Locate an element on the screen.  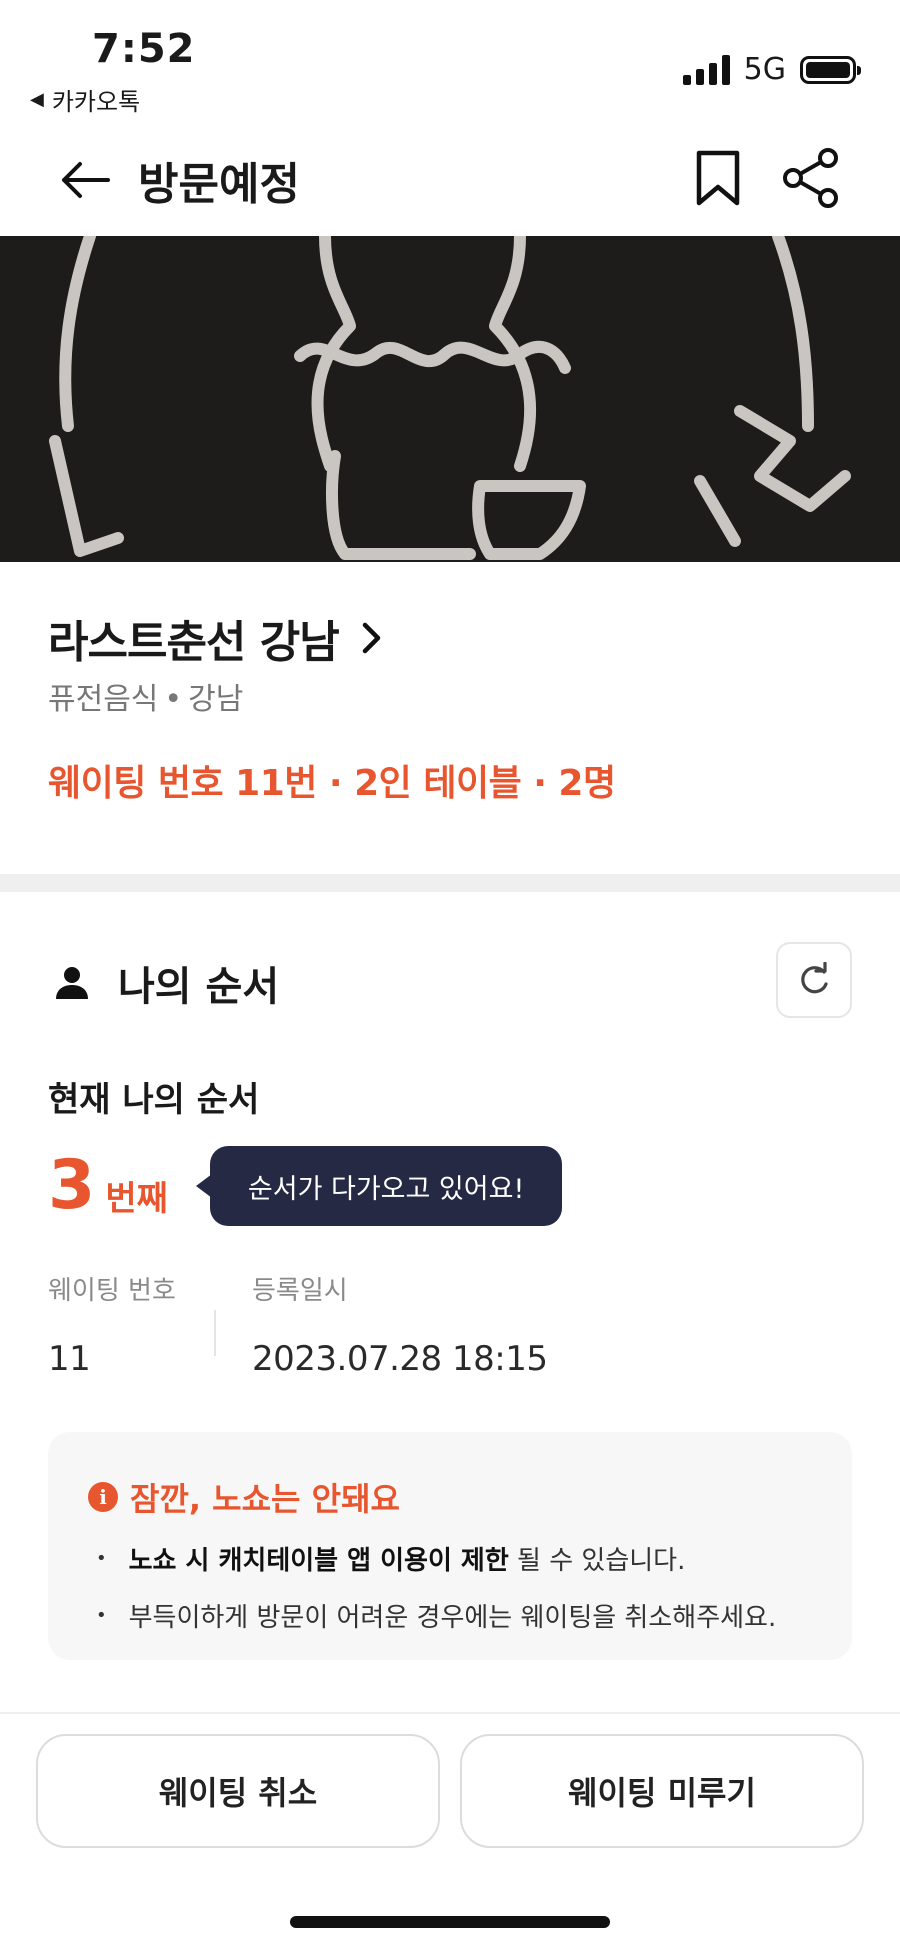
back-triangle-icon: ◀ is located at coordinates (37, 99).